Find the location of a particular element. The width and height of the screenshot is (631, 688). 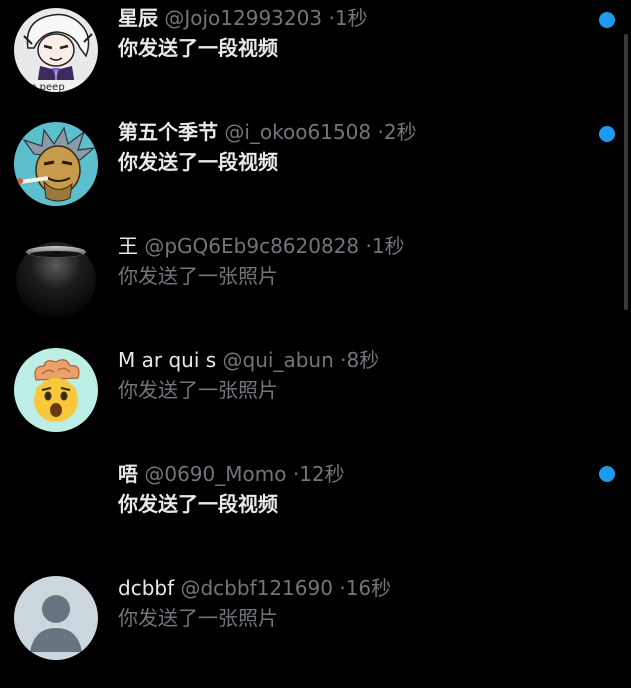

conversation-name: 第五个季节 is located at coordinates (168, 132).